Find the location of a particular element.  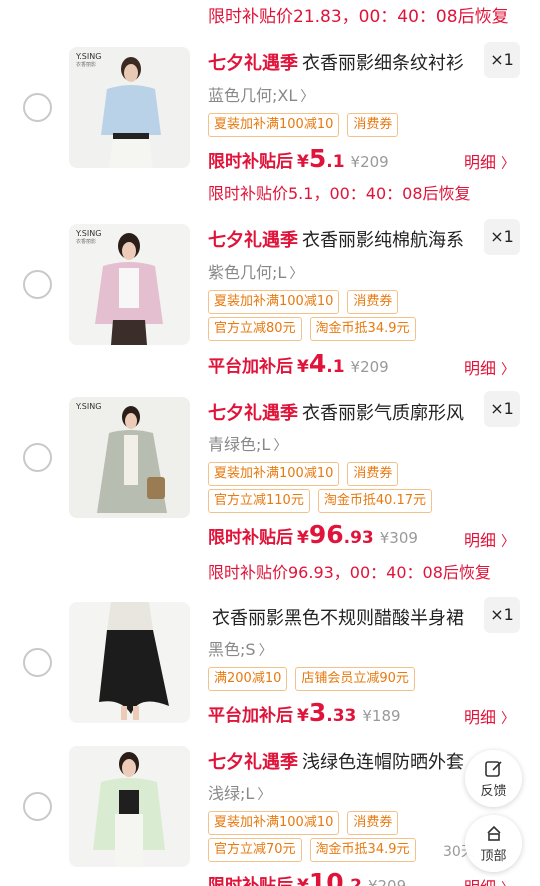

tag-row: 满200减10 店铺会员立减90元 is located at coordinates (311, 679).